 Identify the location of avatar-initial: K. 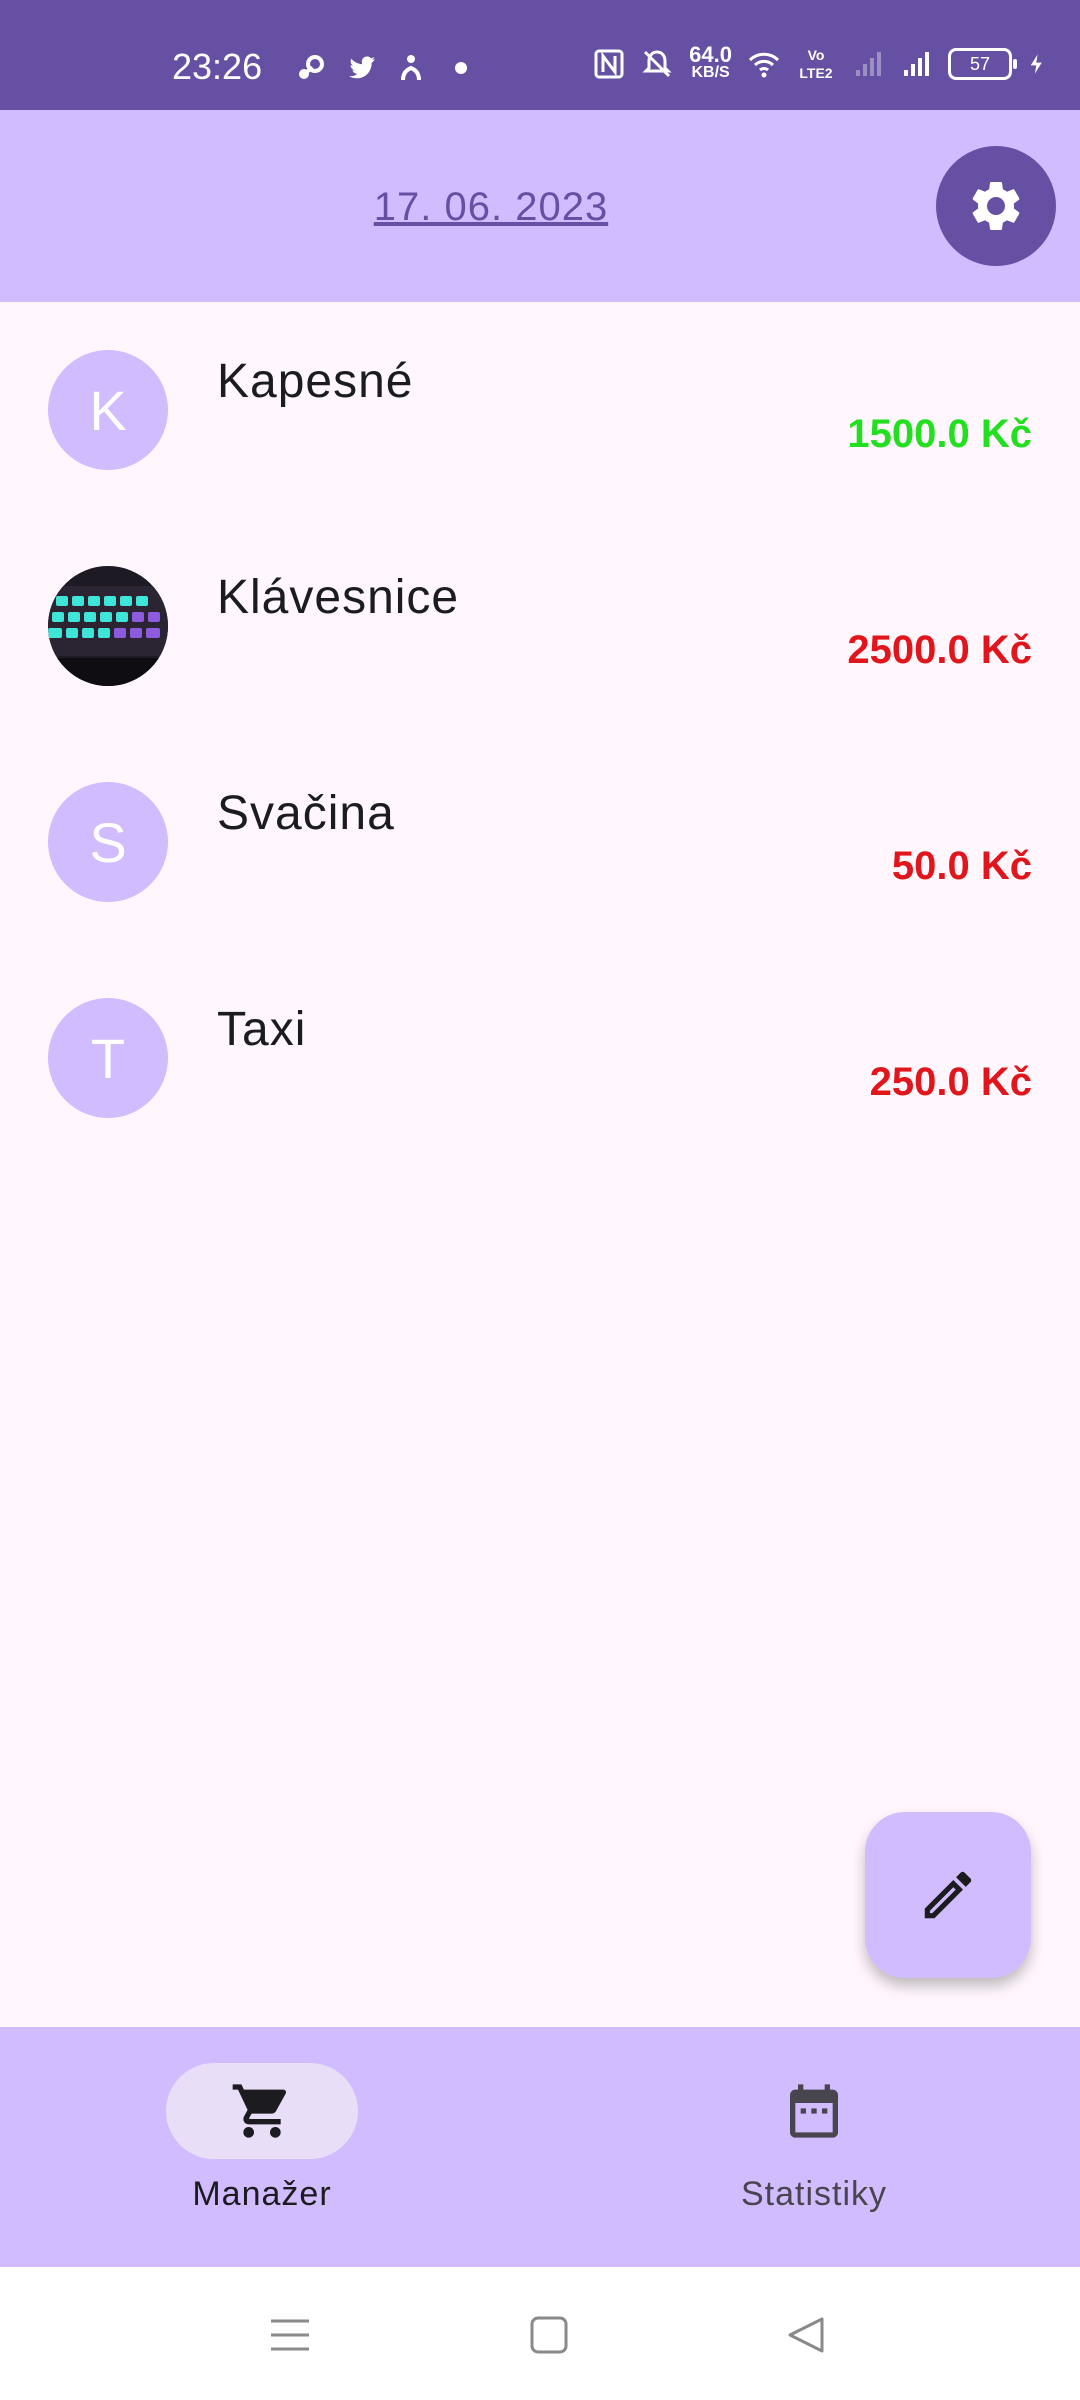
(108, 410).